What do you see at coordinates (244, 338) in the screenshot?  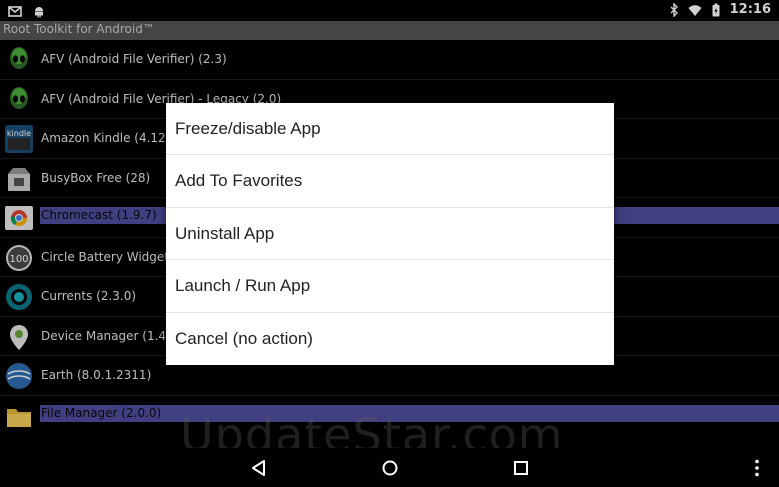 I see `option-label: Cancel (no action)` at bounding box center [244, 338].